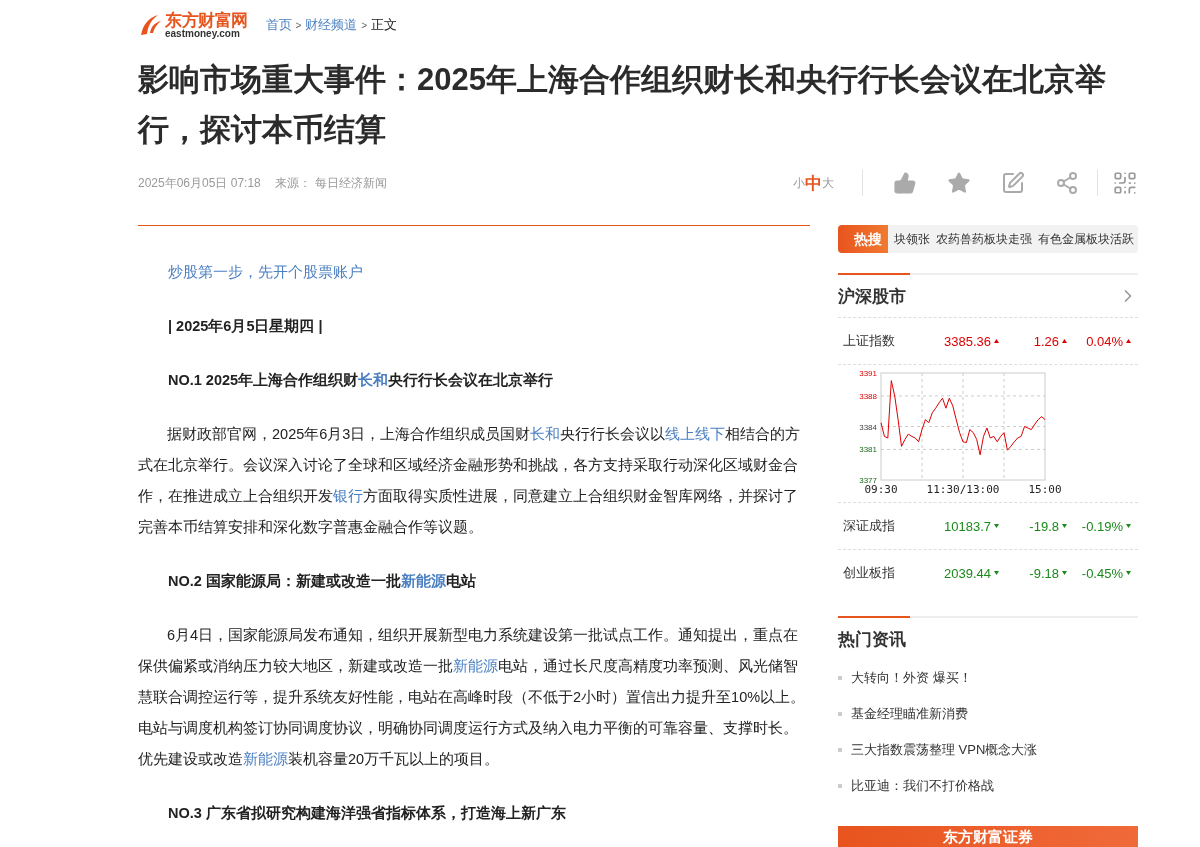 The width and height of the screenshot is (1200, 847). Describe the element at coordinates (1086, 239) in the screenshot. I see `hot-search-item: 有色金属板块活跃` at that location.